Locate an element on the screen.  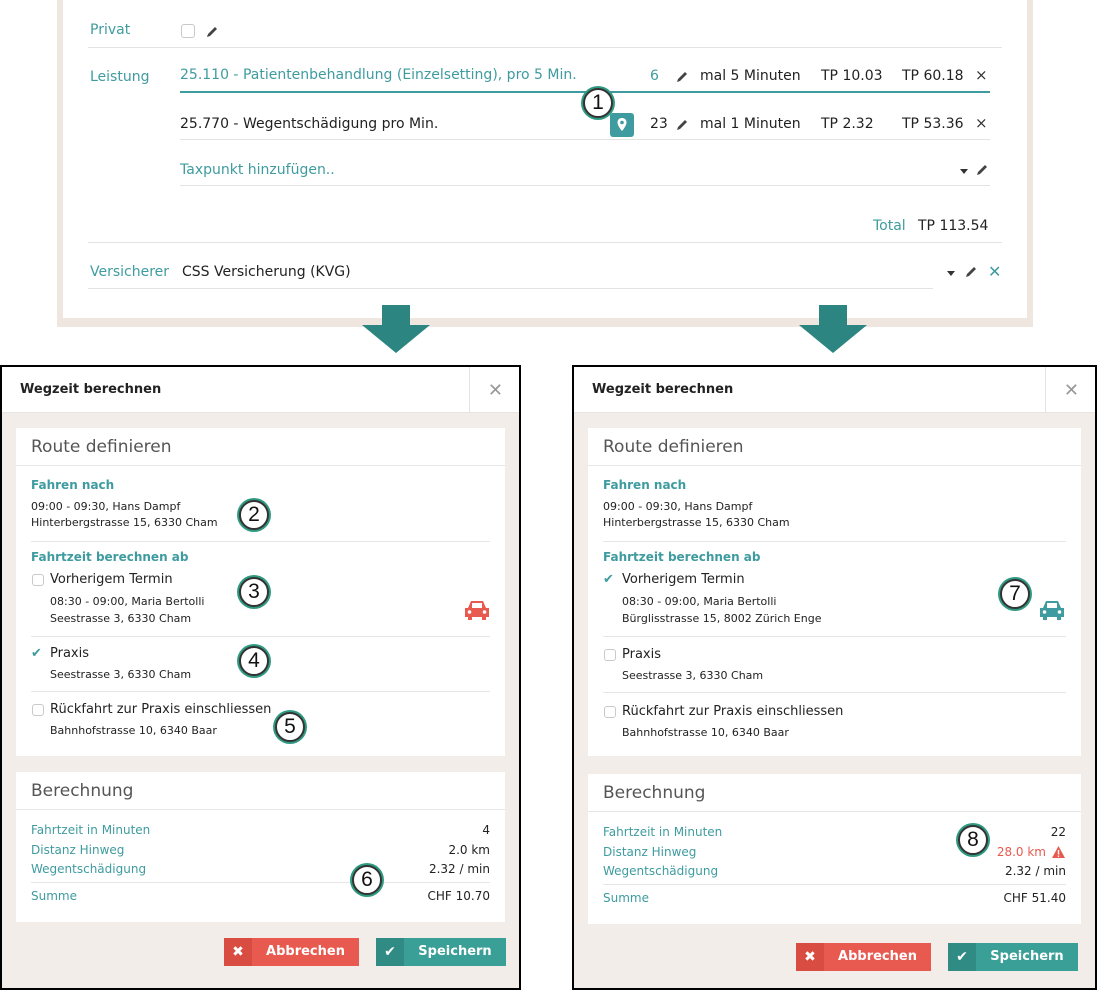
privat-checkbox is located at coordinates (188, 31).